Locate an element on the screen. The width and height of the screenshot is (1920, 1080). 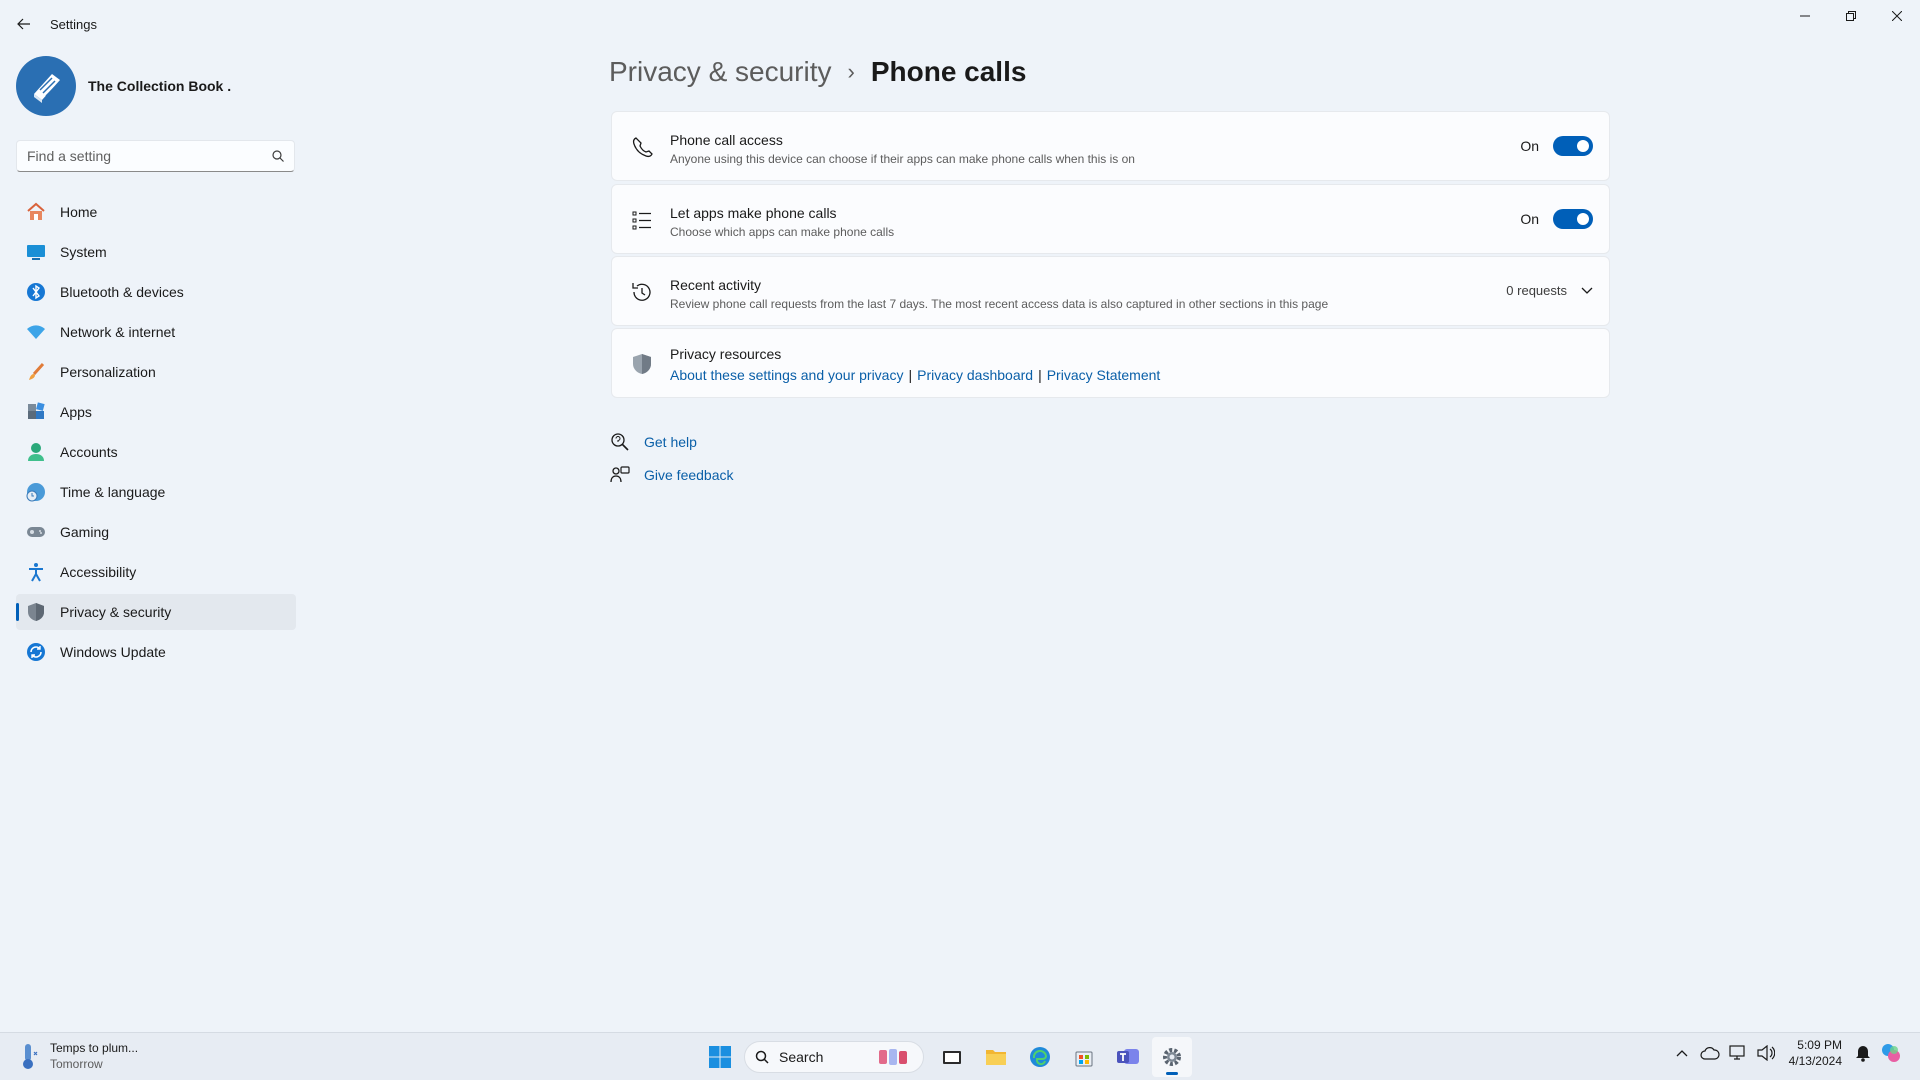
edge-browser-icon is located at coordinates (1040, 1057).